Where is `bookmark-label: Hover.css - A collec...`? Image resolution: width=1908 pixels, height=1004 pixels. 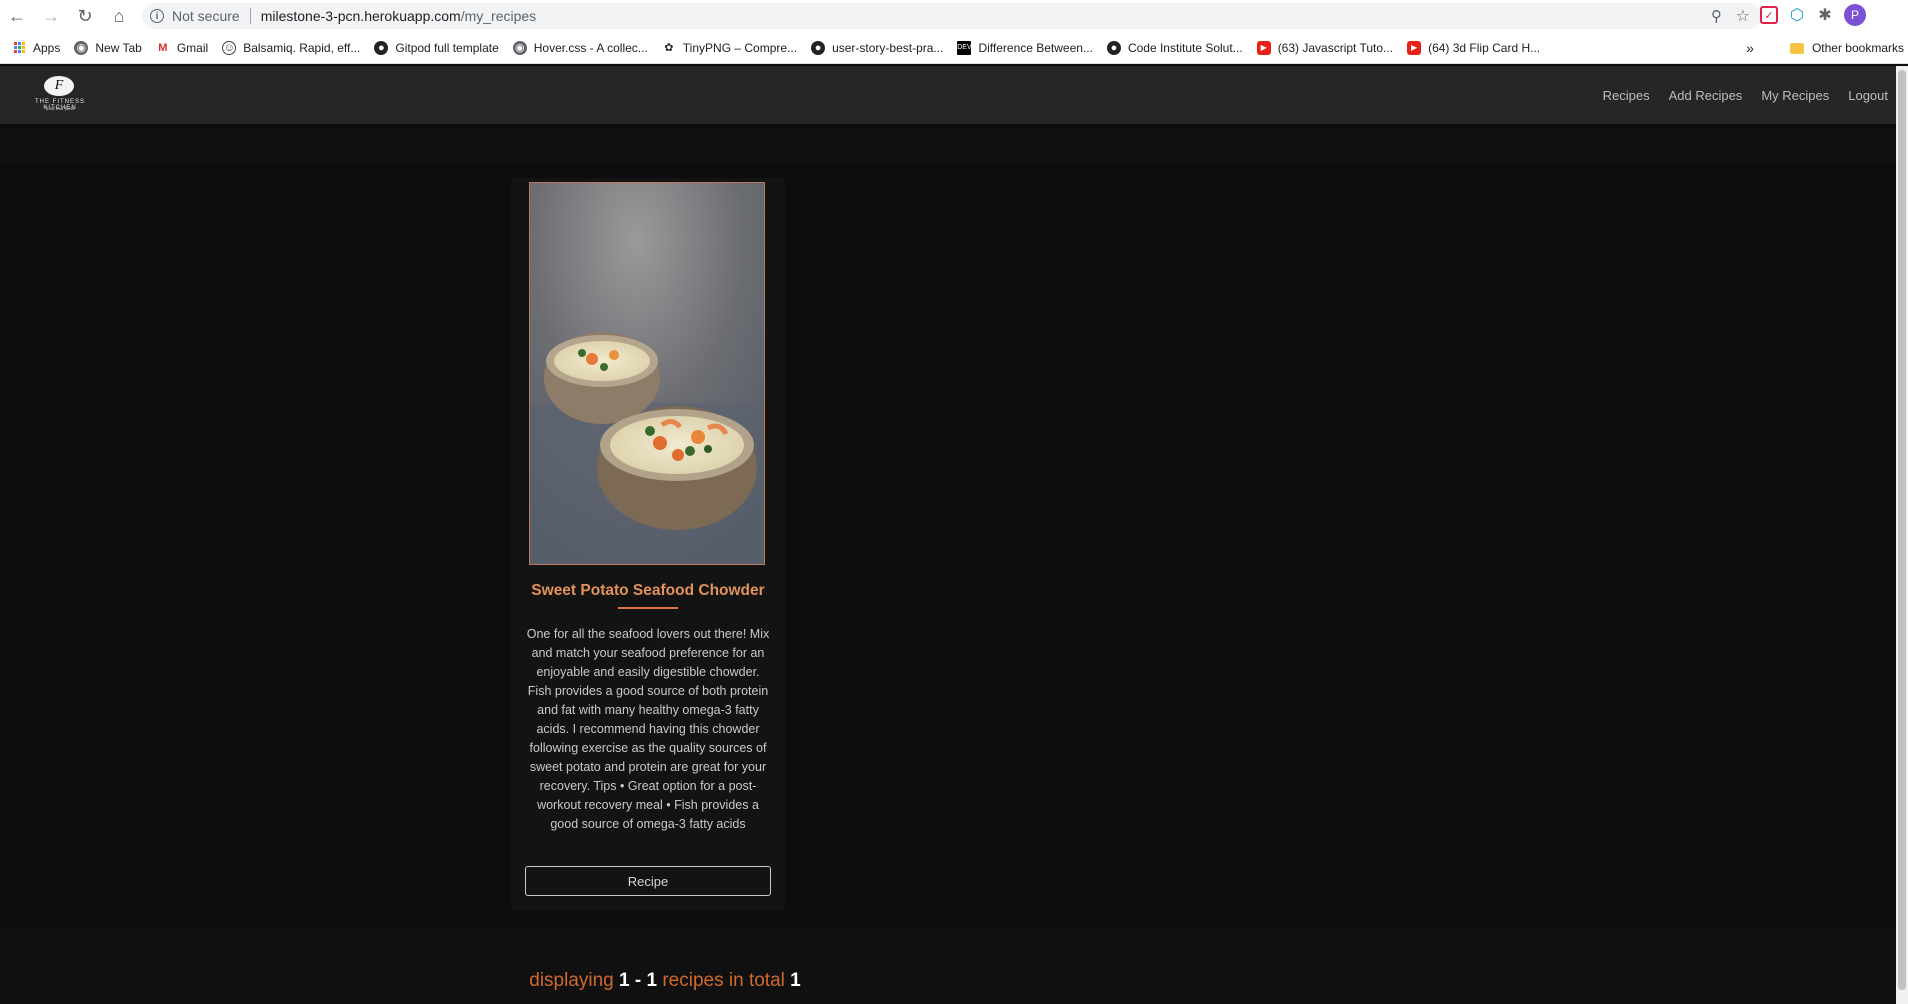
bookmark-label: Hover.css - A collec... is located at coordinates (590, 47).